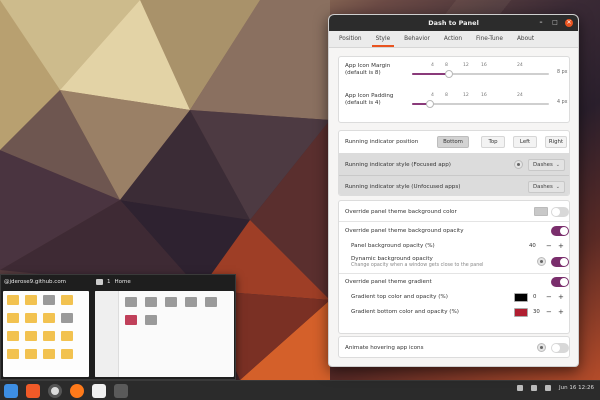 This screenshot has height=400, width=600. Describe the element at coordinates (401, 212) in the screenshot. I see `override-color-label: Override panel theme background color` at that location.